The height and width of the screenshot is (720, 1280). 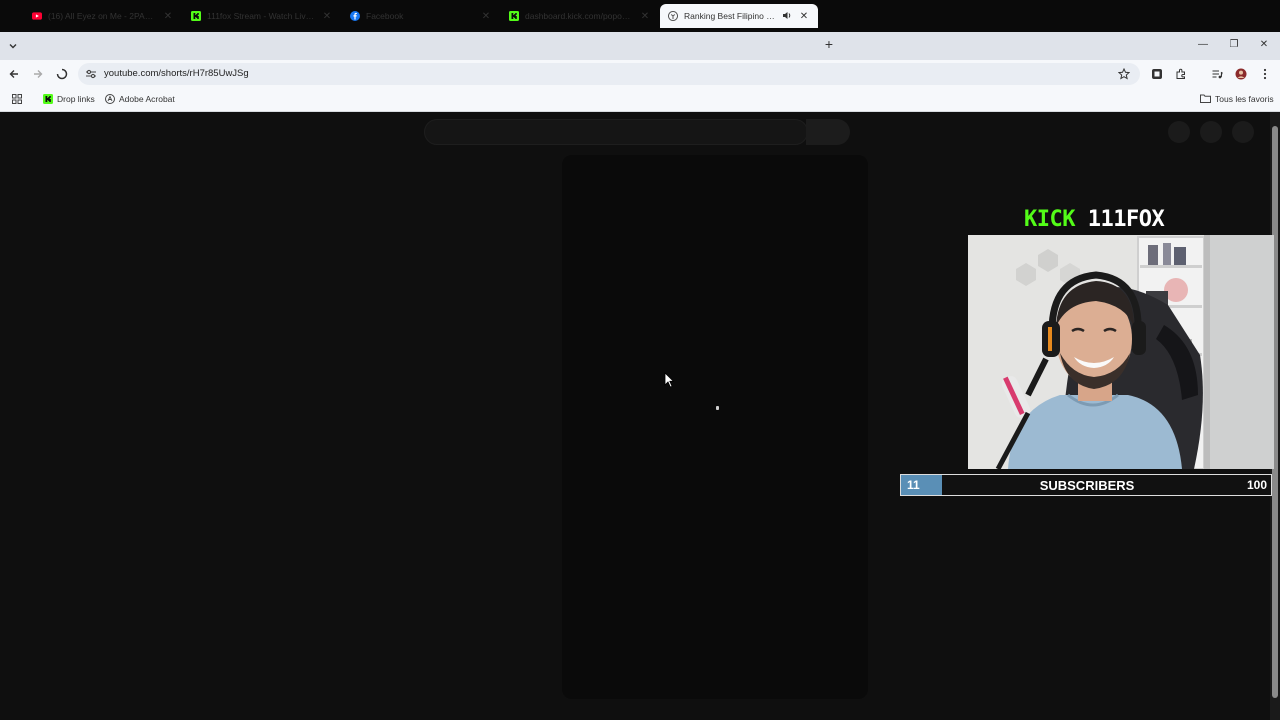 I want to click on back-button, so click(x=14, y=74).